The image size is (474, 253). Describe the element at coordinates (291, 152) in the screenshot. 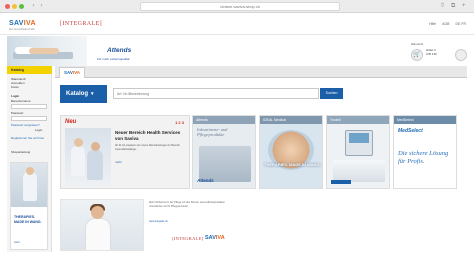

I see `brand-tile-ideal-medical: IDEAL Medical THERAPIES. MADE IN WANG.` at that location.